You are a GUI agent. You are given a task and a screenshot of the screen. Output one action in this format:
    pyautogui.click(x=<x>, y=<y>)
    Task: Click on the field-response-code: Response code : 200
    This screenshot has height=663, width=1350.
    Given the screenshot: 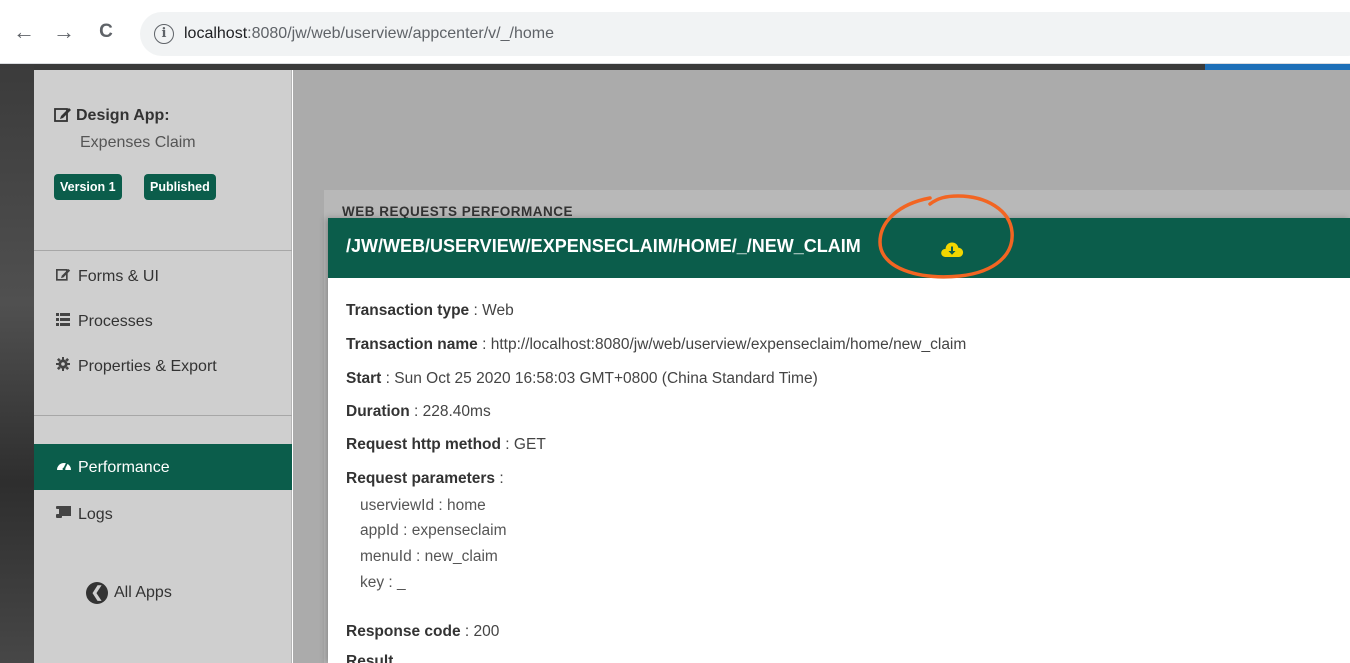 What is the action you would take?
    pyautogui.click(x=422, y=632)
    